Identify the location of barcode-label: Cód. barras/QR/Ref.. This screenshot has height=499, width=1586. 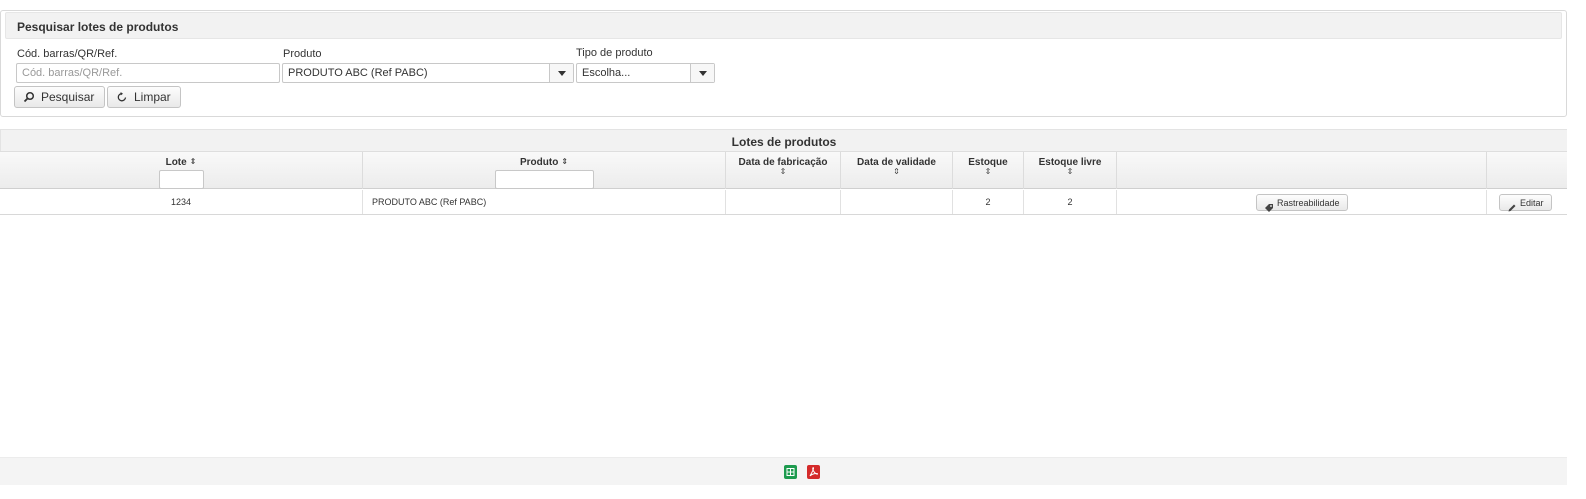
(67, 54).